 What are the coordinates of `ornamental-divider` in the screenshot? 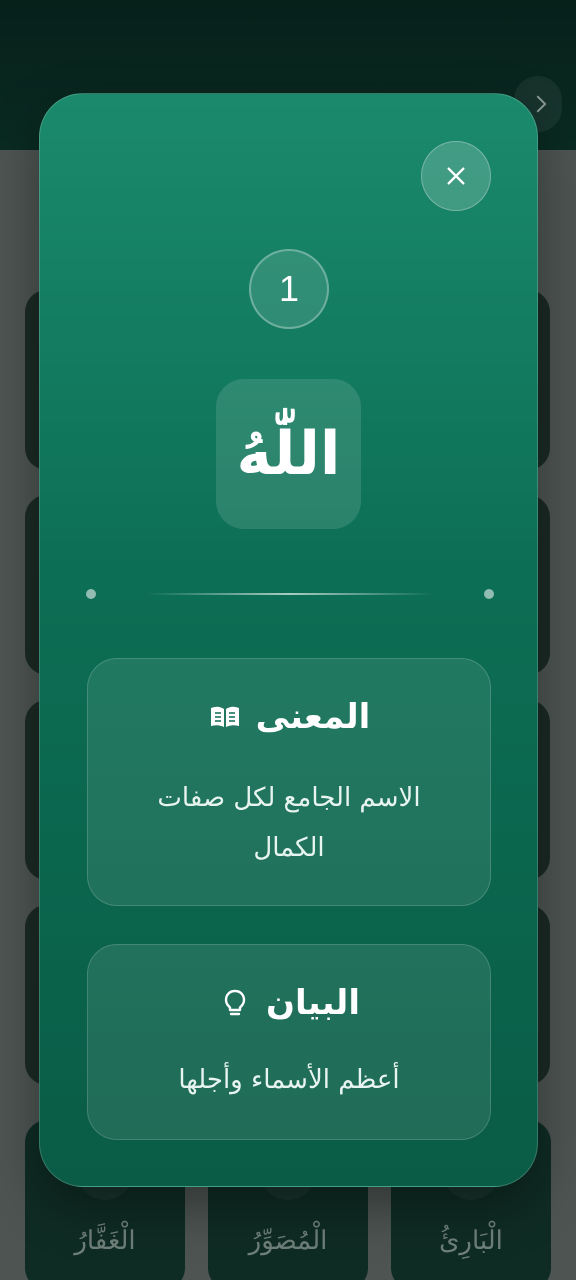 It's located at (290, 594).